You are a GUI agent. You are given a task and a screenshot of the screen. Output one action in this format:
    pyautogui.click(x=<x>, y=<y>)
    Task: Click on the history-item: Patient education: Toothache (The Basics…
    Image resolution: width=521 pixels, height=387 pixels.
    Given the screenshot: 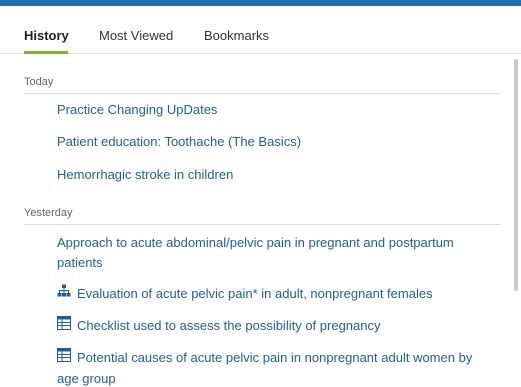 What is the action you would take?
    pyautogui.click(x=277, y=142)
    